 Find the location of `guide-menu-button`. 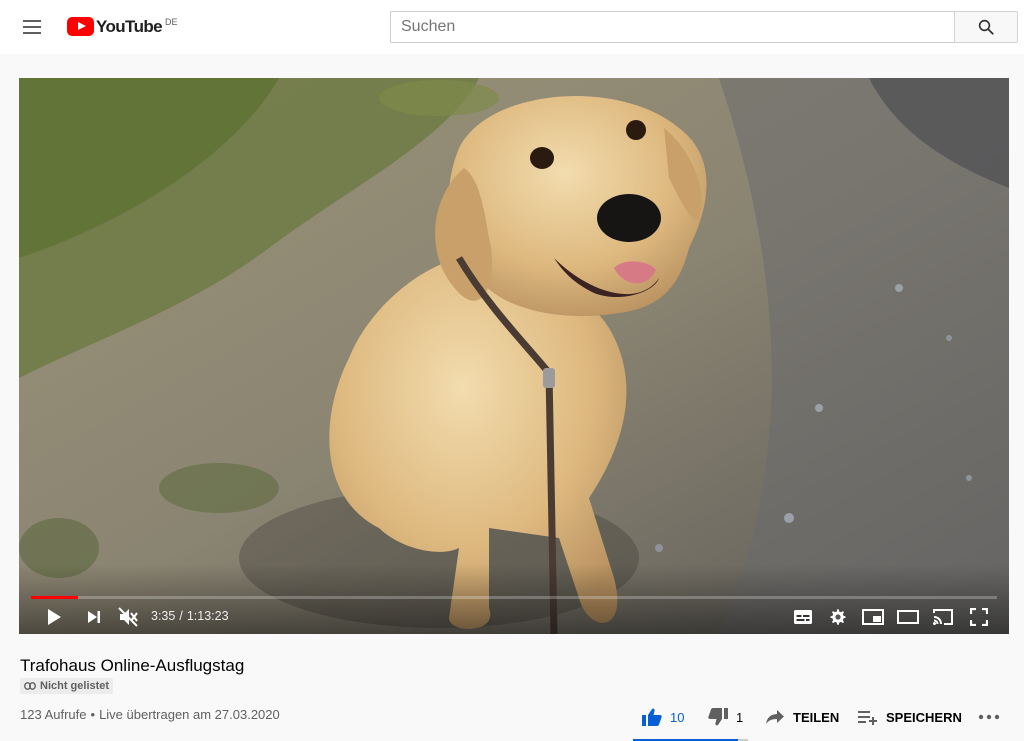

guide-menu-button is located at coordinates (32, 27).